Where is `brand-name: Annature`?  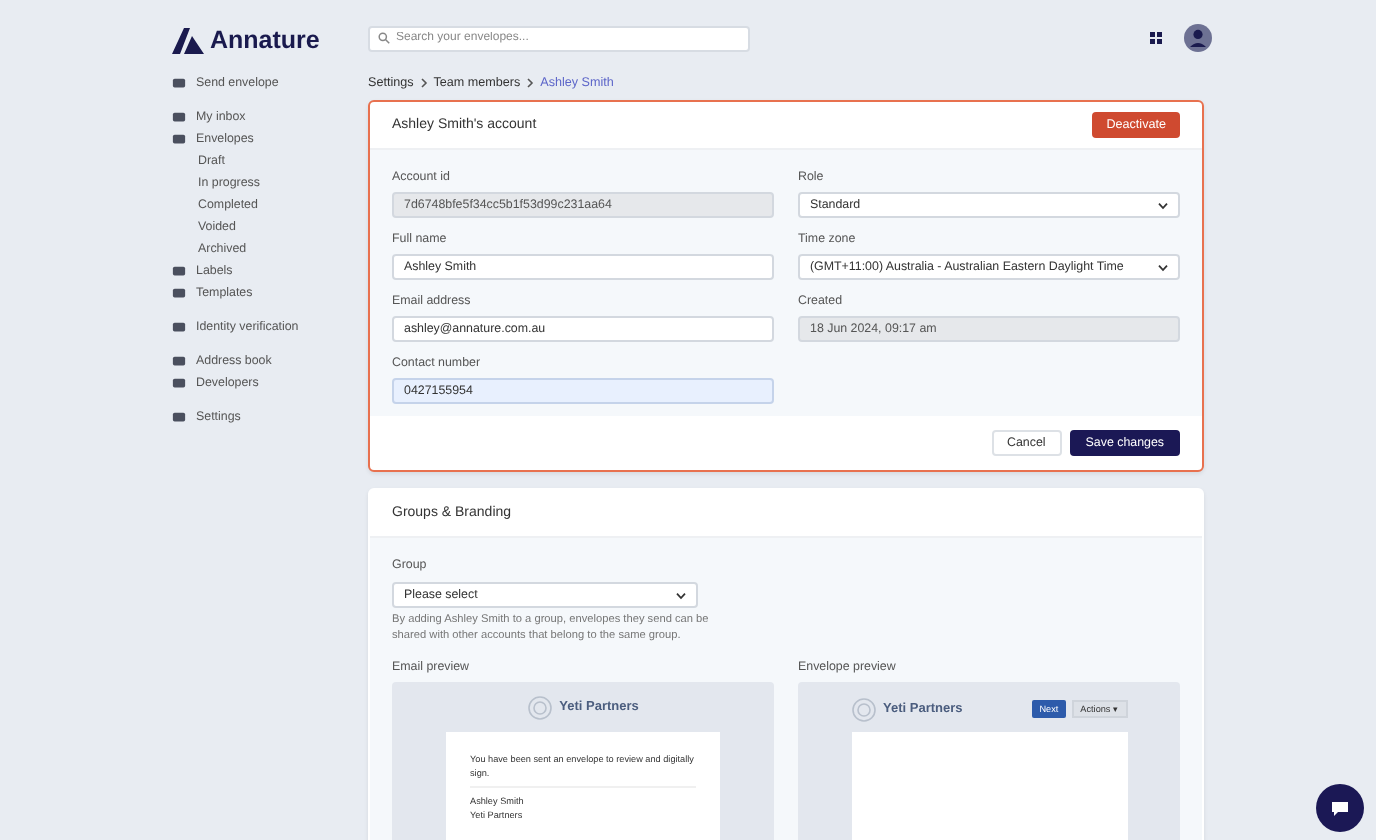
brand-name: Annature is located at coordinates (265, 40).